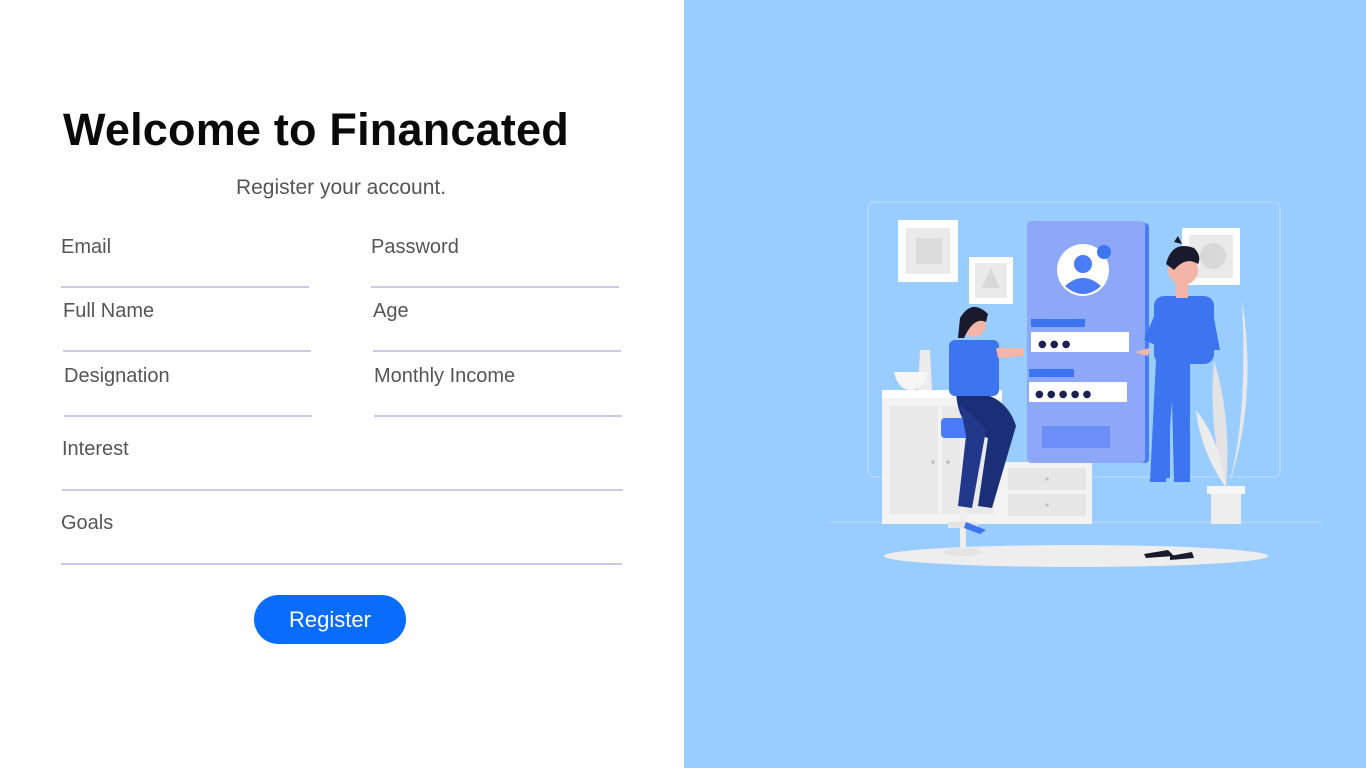 The image size is (1366, 768). I want to click on goals-field: Goals, so click(341, 538).